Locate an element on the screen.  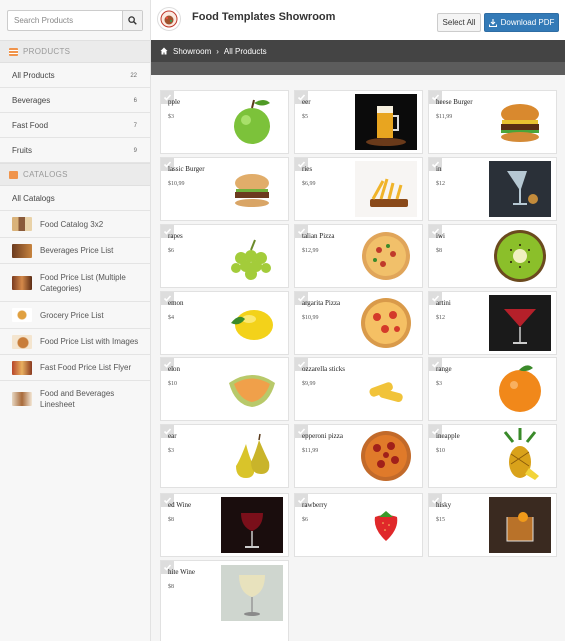
product-card: in $12 is located at coordinates (492, 189).